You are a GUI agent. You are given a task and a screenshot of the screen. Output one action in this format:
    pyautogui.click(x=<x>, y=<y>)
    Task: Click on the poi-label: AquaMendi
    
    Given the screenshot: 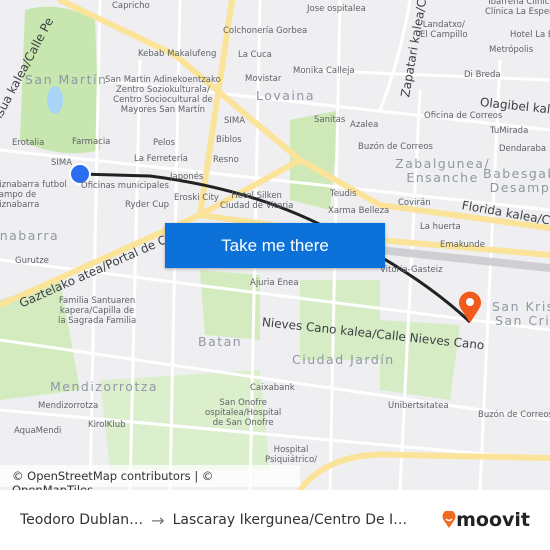 What is the action you would take?
    pyautogui.click(x=38, y=431)
    